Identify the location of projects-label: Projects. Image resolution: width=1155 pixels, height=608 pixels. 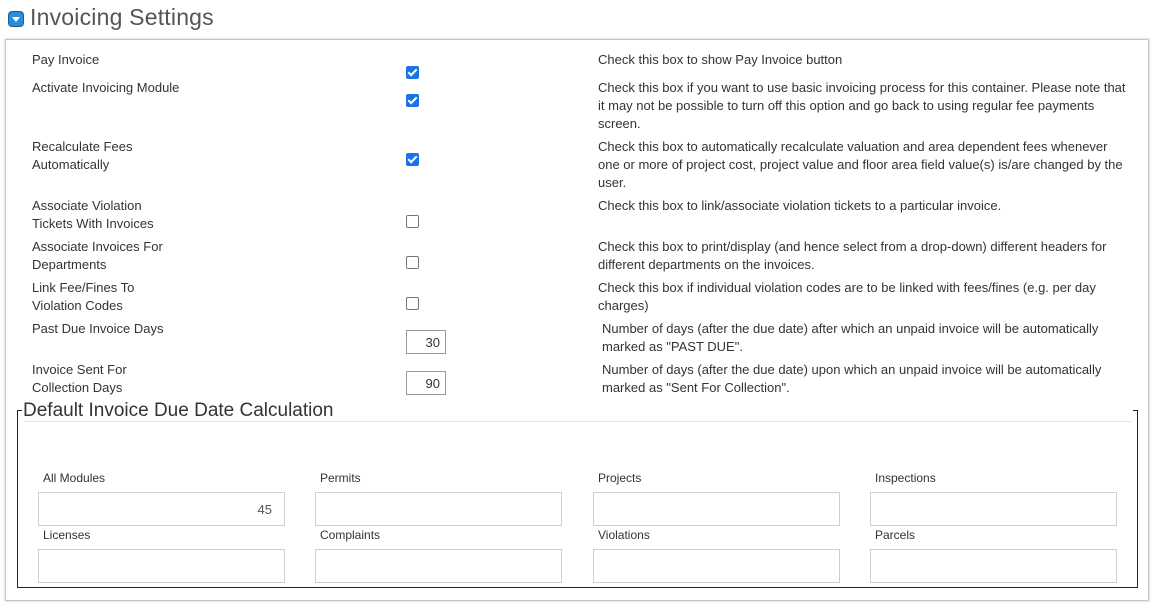
(620, 478).